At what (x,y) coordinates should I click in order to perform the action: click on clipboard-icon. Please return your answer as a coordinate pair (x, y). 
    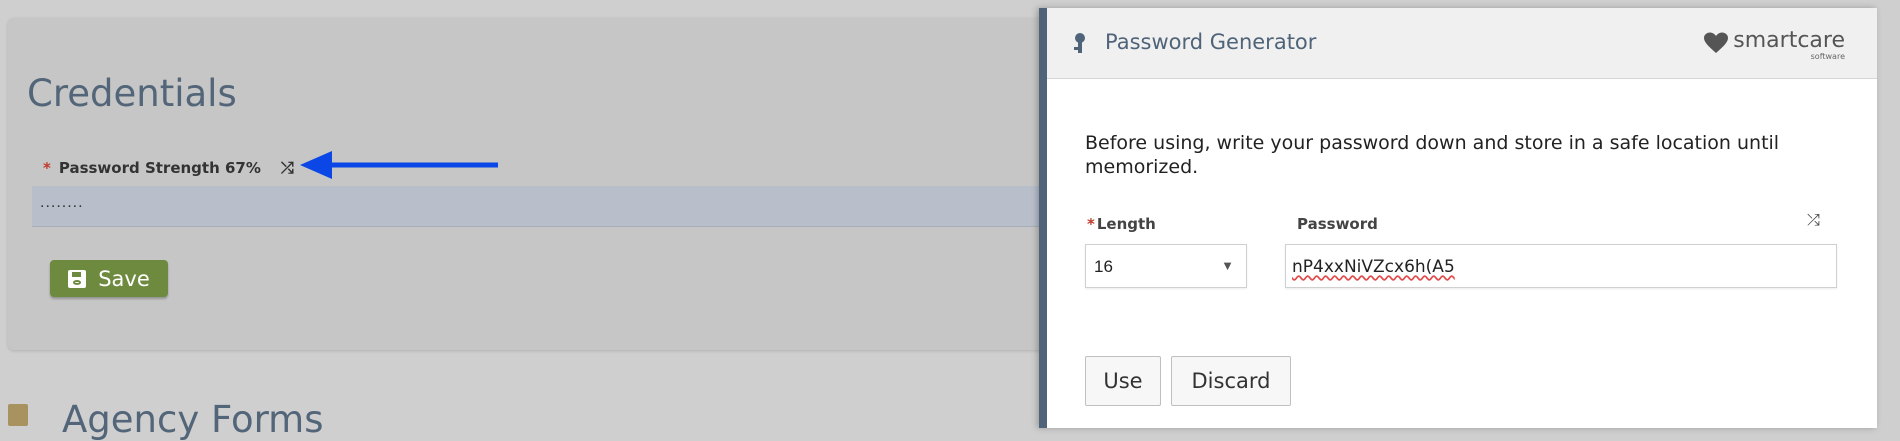
    Looking at the image, I should click on (18, 415).